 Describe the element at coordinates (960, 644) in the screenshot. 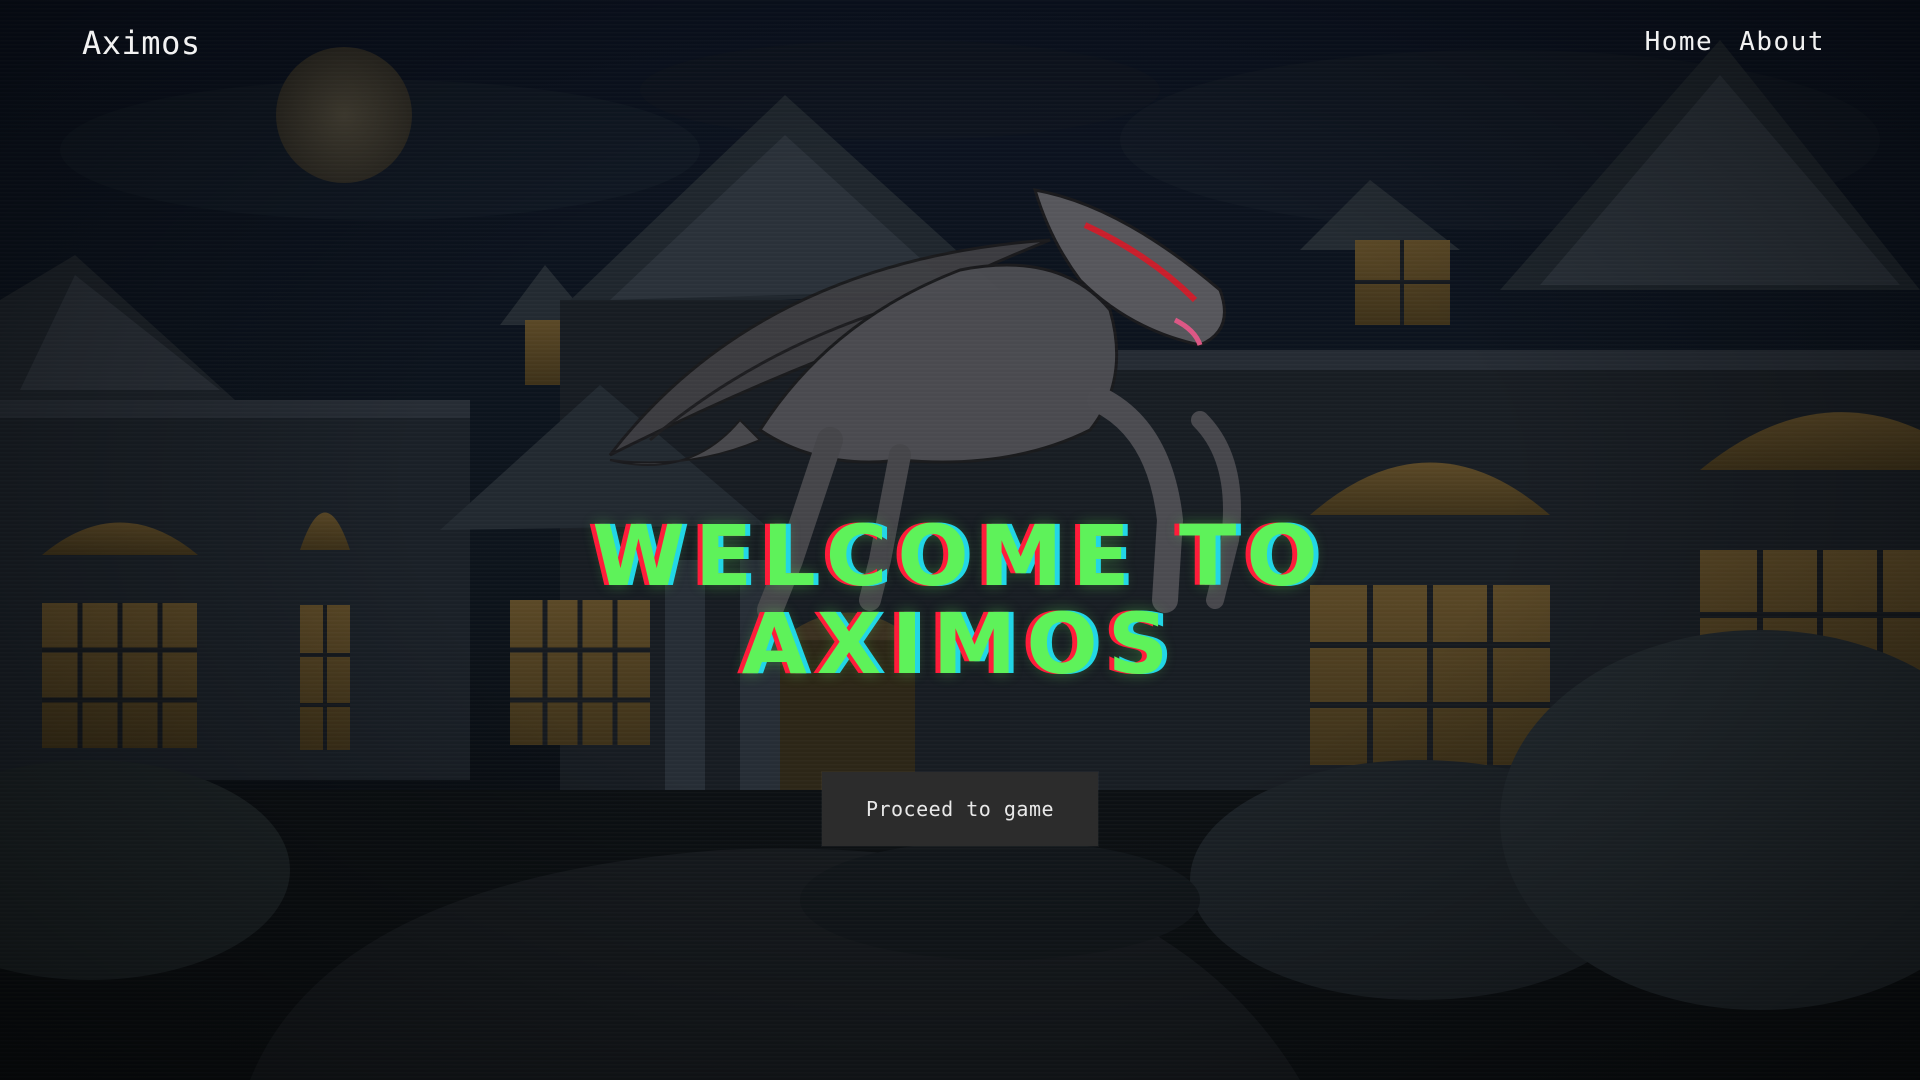

I see `hero-title-line-2: AXIMOS` at that location.